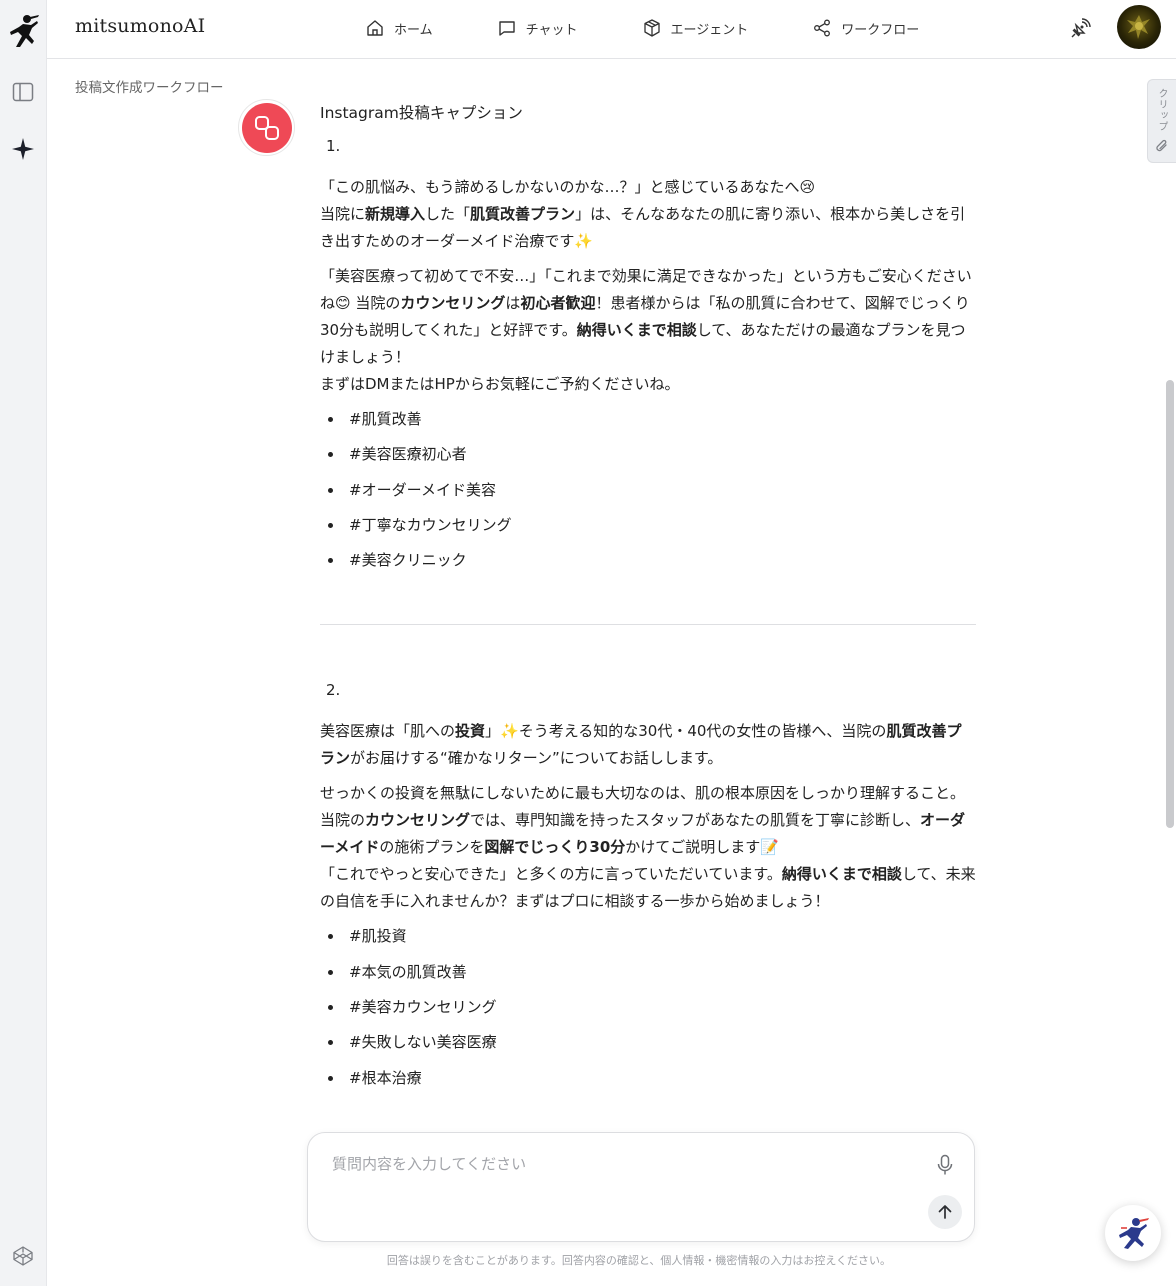  Describe the element at coordinates (1162, 148) in the screenshot. I see `paperclip-icon` at that location.